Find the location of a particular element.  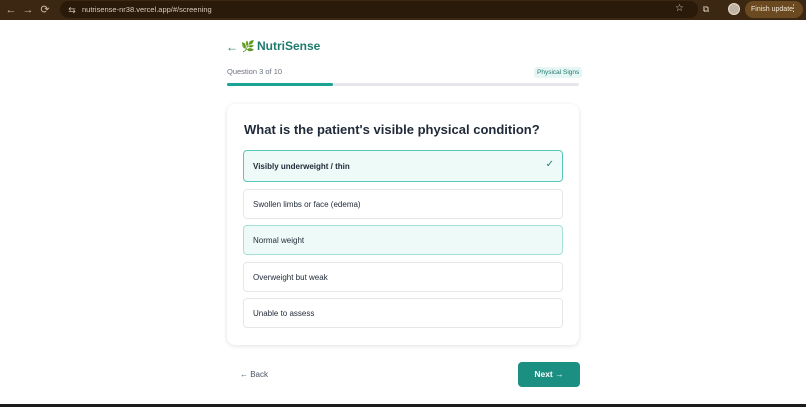

question-counter: Question 3 of 10 is located at coordinates (255, 71).